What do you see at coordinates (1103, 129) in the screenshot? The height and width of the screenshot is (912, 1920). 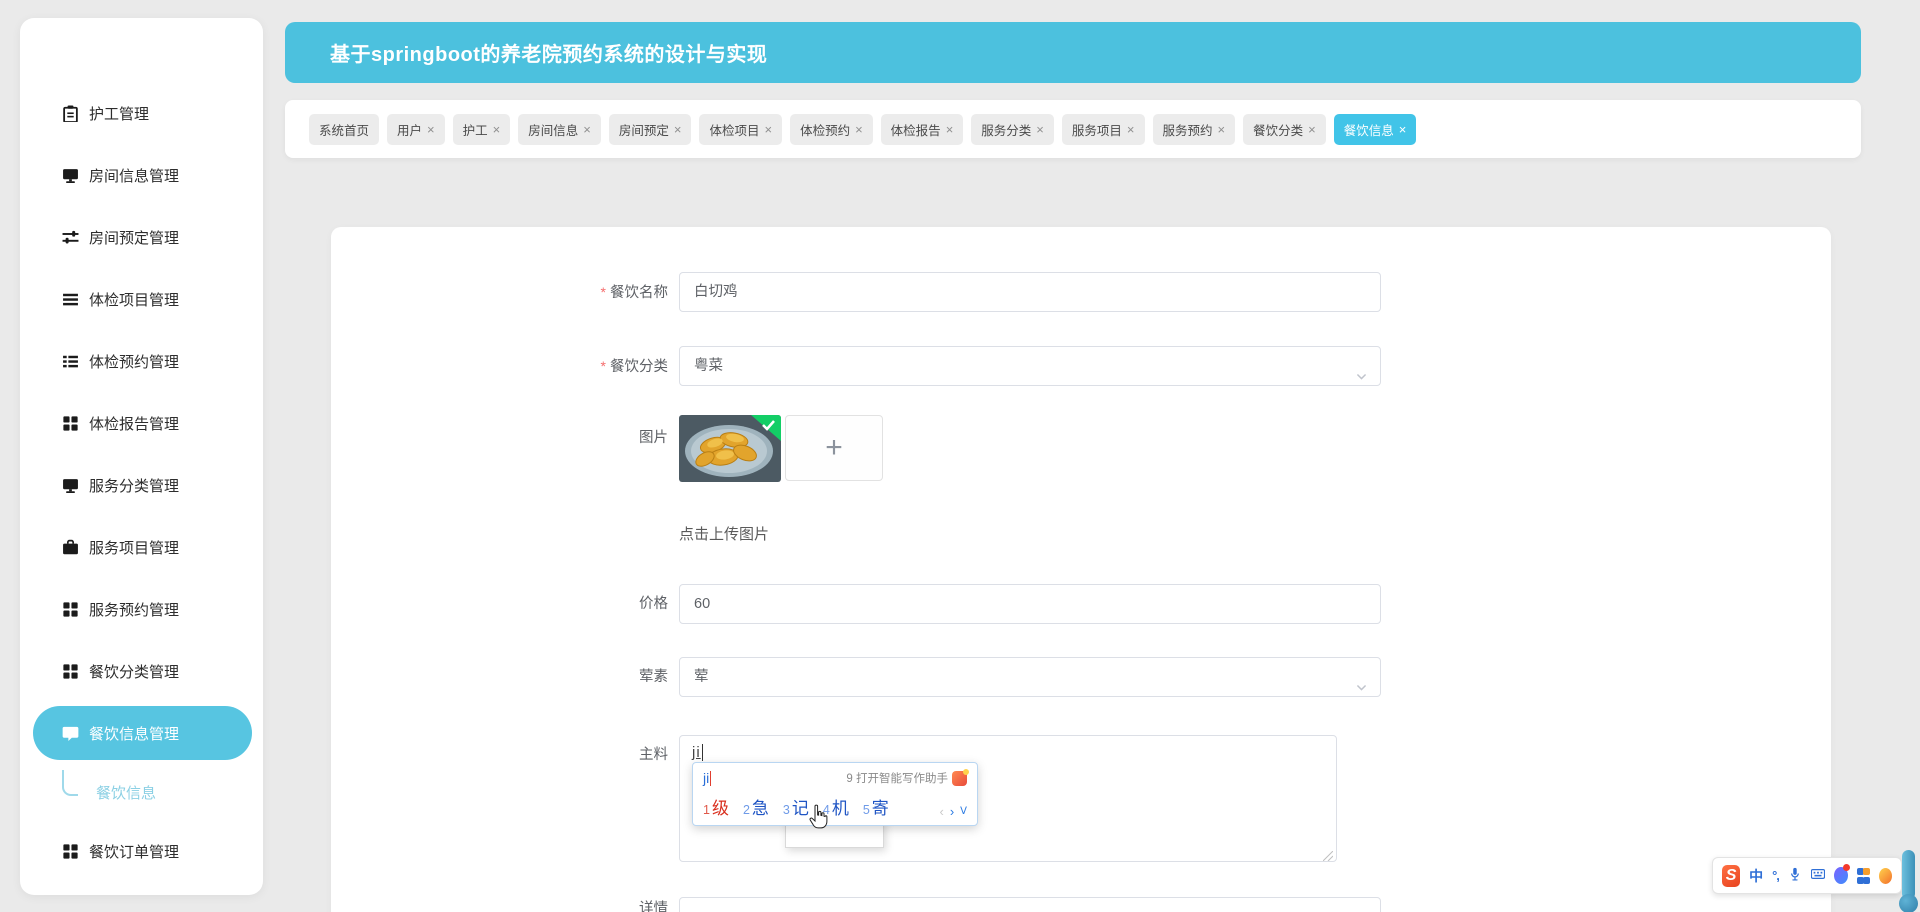 I see `tab: 服务项目 ×` at bounding box center [1103, 129].